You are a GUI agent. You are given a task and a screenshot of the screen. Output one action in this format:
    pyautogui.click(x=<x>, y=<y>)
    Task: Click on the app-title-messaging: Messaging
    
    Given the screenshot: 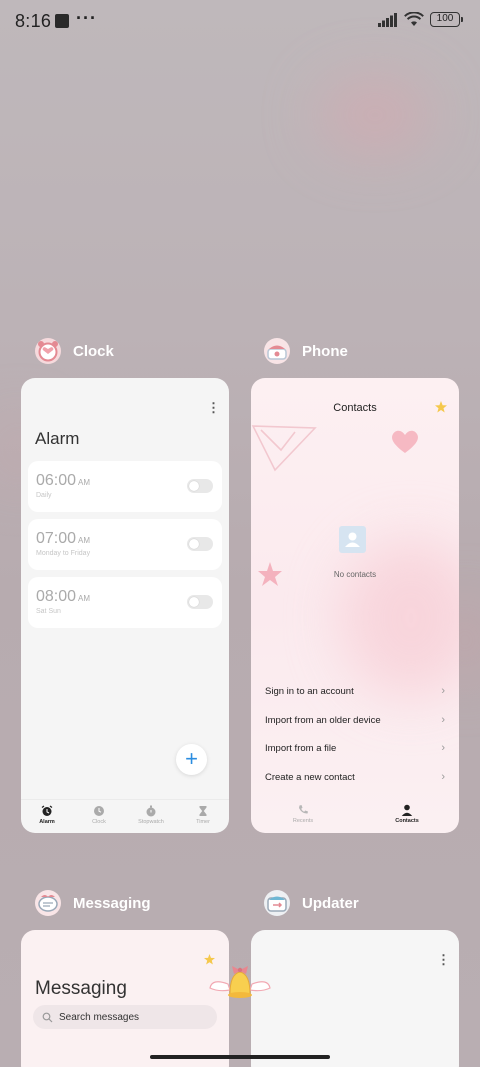 What is the action you would take?
    pyautogui.click(x=112, y=903)
    